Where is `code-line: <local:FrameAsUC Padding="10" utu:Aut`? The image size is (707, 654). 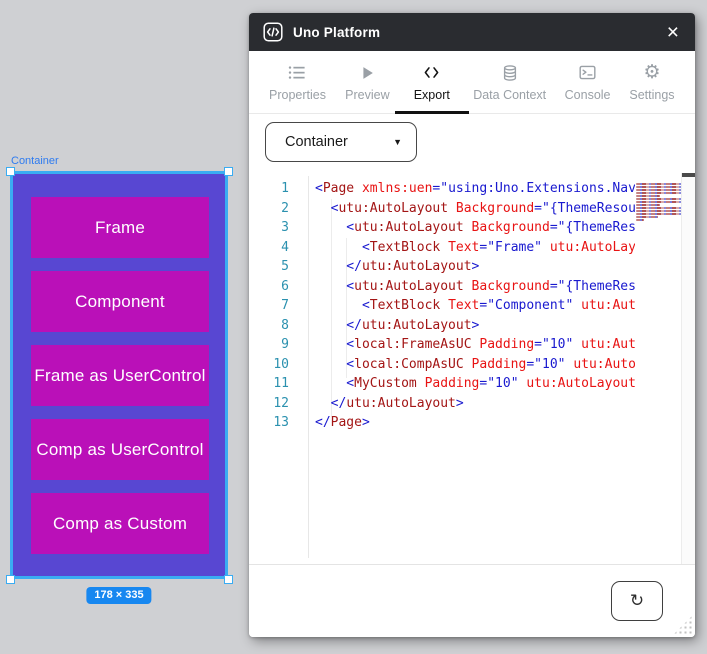 code-line: <local:FrameAsUC Padding="10" utu:Aut is located at coordinates (475, 344).